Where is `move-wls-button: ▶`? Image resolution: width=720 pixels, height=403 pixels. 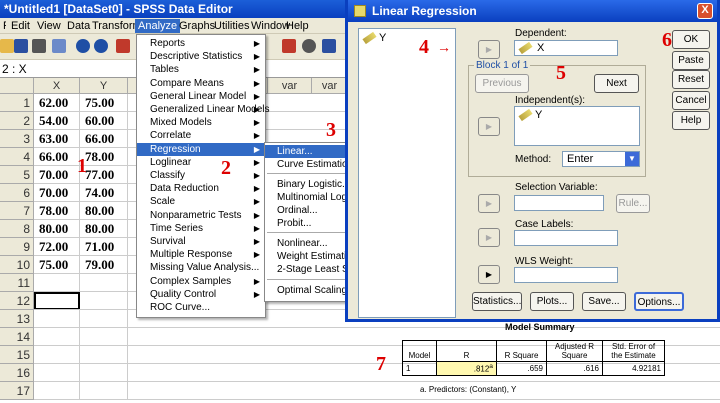 move-wls-button: ▶ is located at coordinates (489, 274).